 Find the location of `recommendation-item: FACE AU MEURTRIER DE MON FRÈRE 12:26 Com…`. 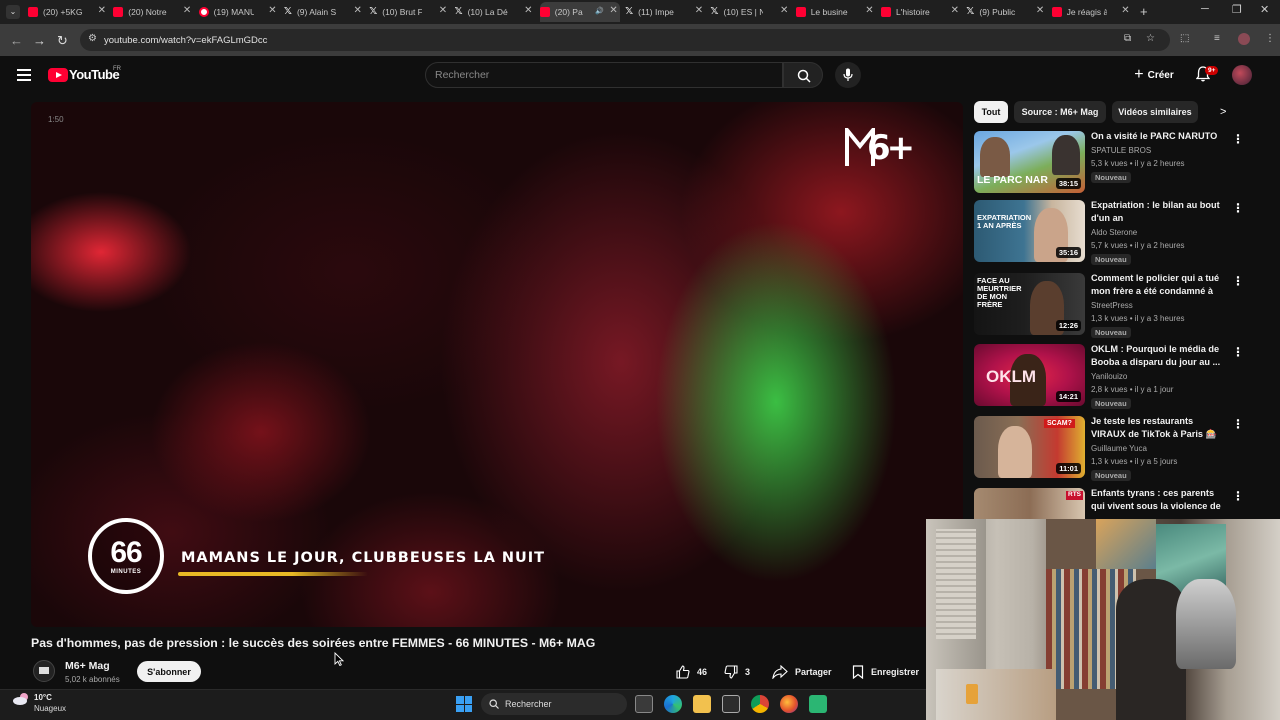

recommendation-item: FACE AU MEURTRIER DE MON FRÈRE 12:26 Com… is located at coordinates (1119, 306).